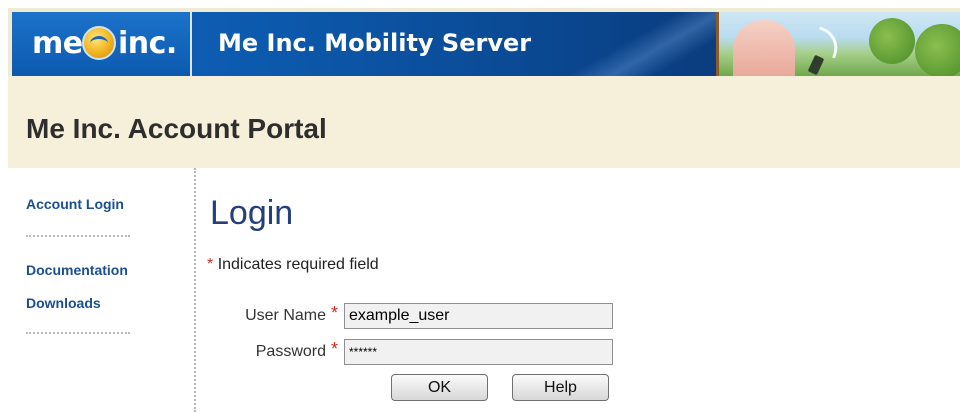  I want to click on sidebar-item-downloads: Downloads, so click(63, 303).